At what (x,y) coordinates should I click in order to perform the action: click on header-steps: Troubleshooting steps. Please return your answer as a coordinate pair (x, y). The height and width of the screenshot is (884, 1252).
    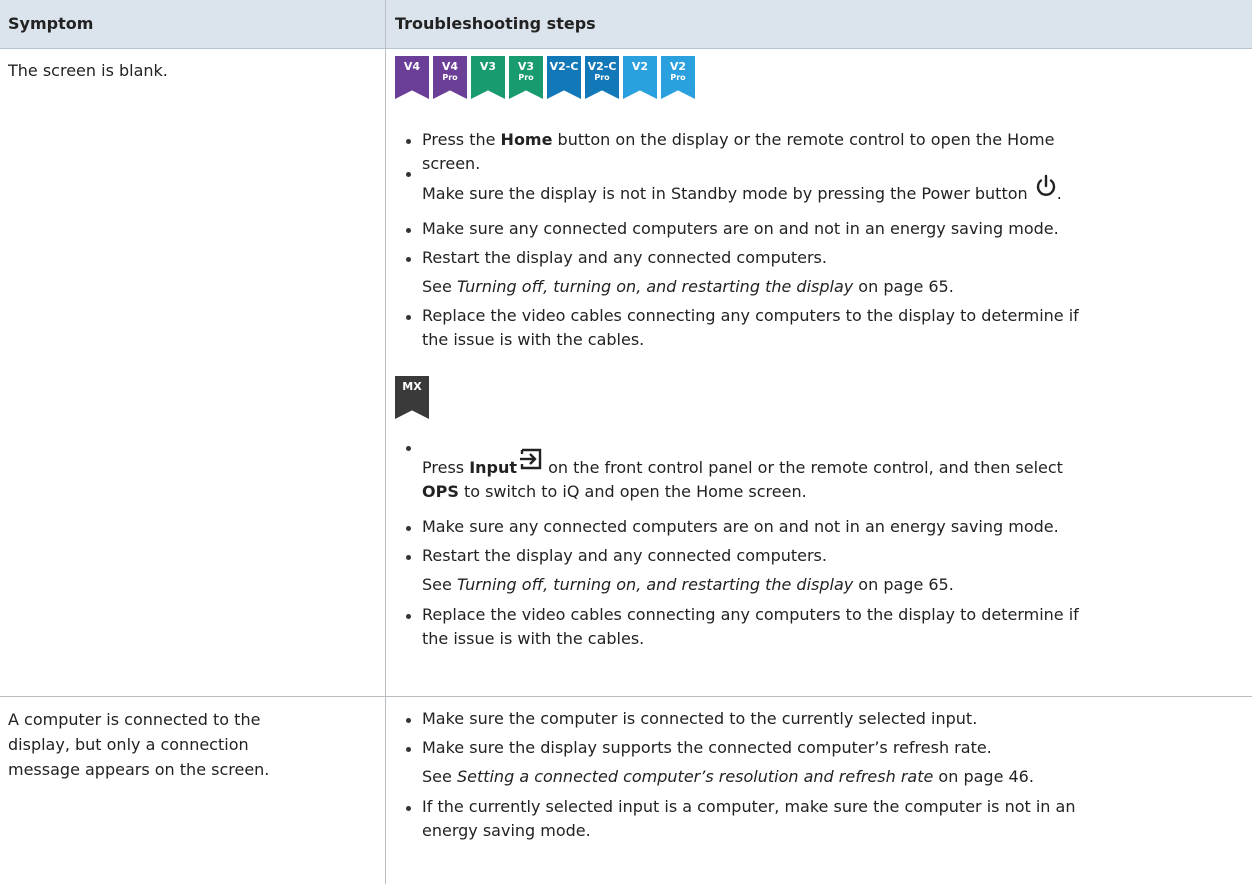
    Looking at the image, I should click on (495, 23).